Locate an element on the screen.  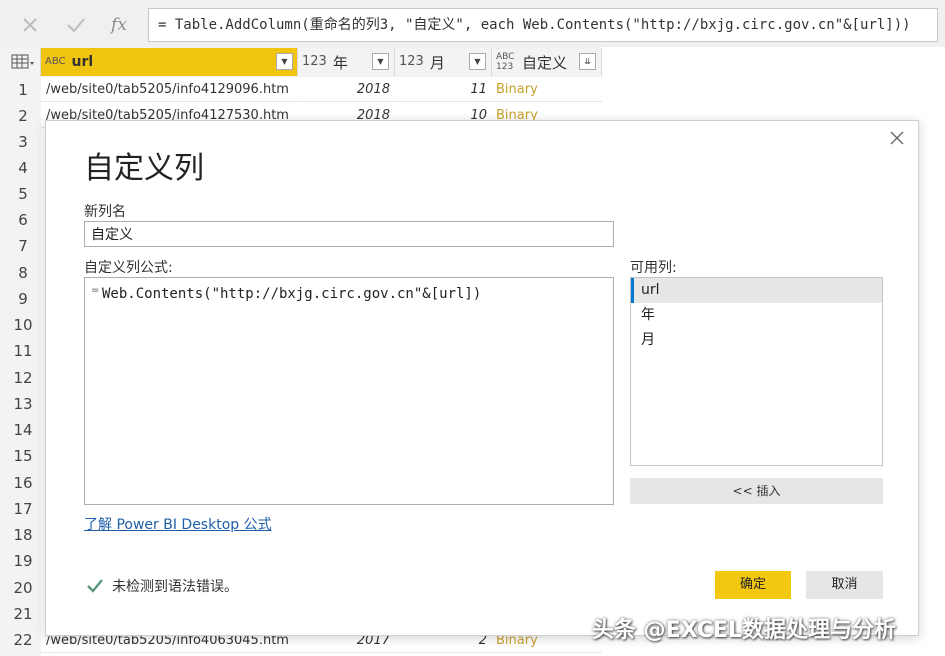
row-number: 22 is located at coordinates (23, 640).